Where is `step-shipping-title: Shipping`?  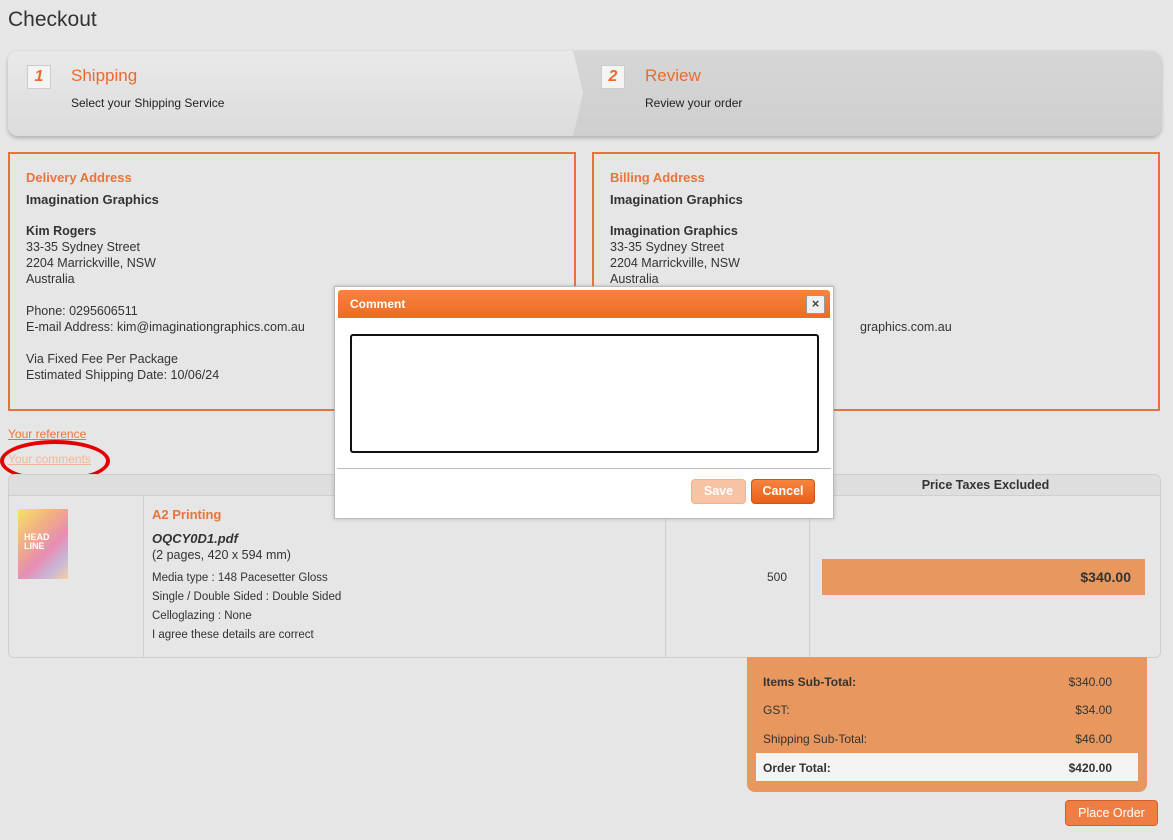
step-shipping-title: Shipping is located at coordinates (104, 76).